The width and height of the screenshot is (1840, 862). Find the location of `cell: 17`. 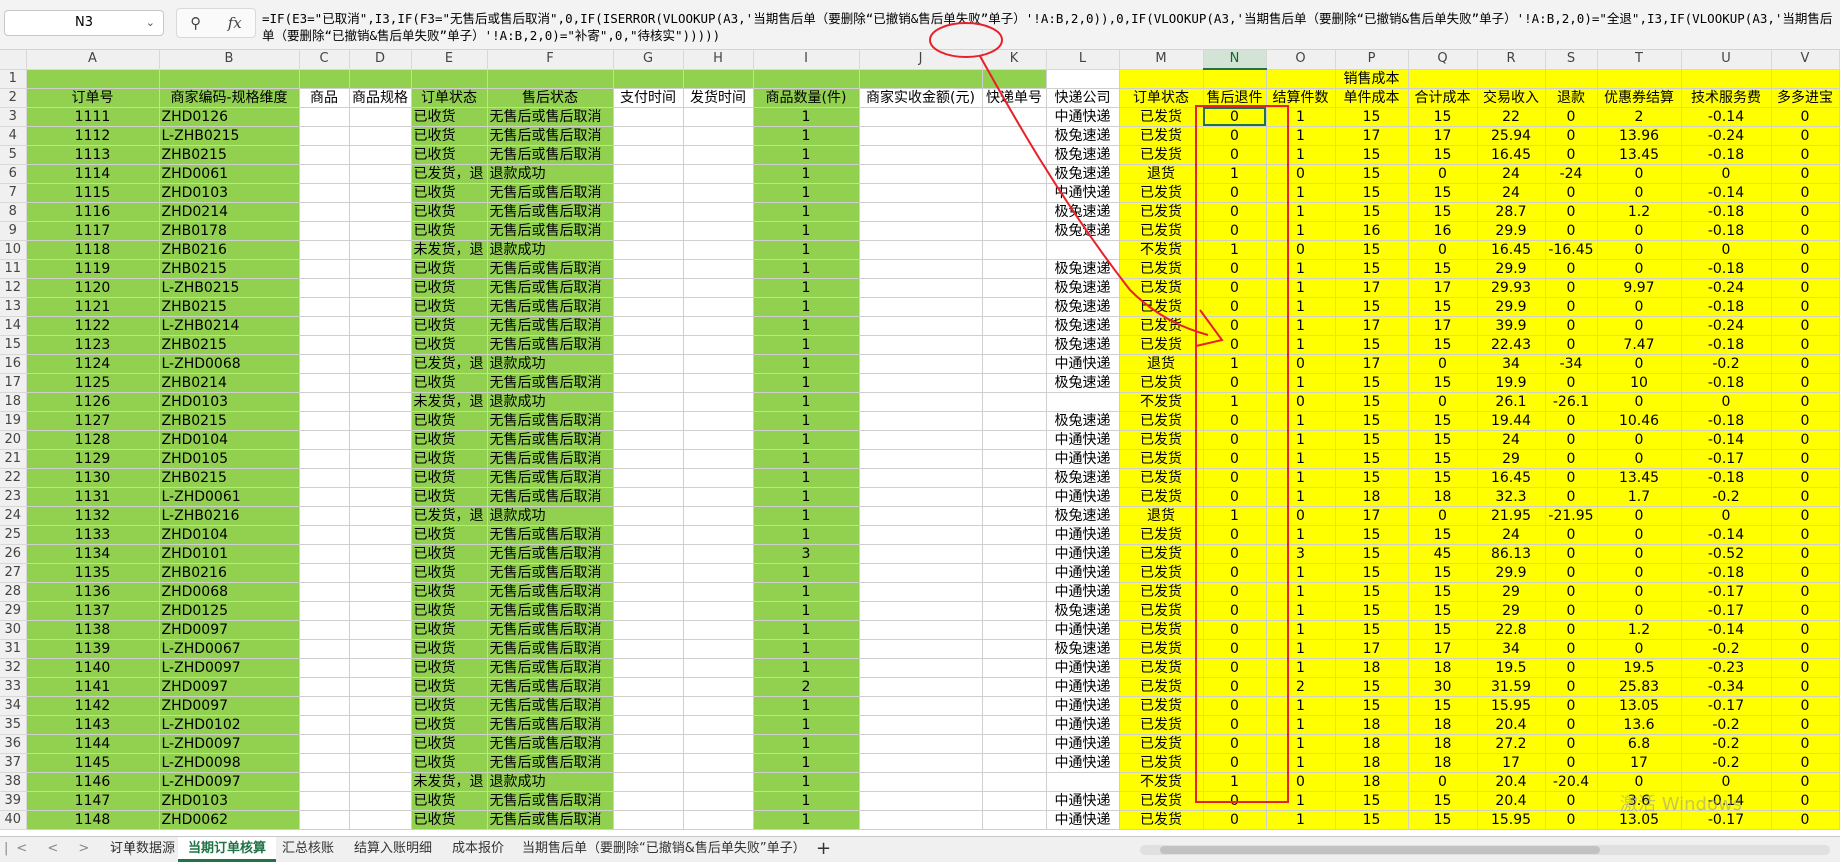

cell: 17 is located at coordinates (1372, 649).